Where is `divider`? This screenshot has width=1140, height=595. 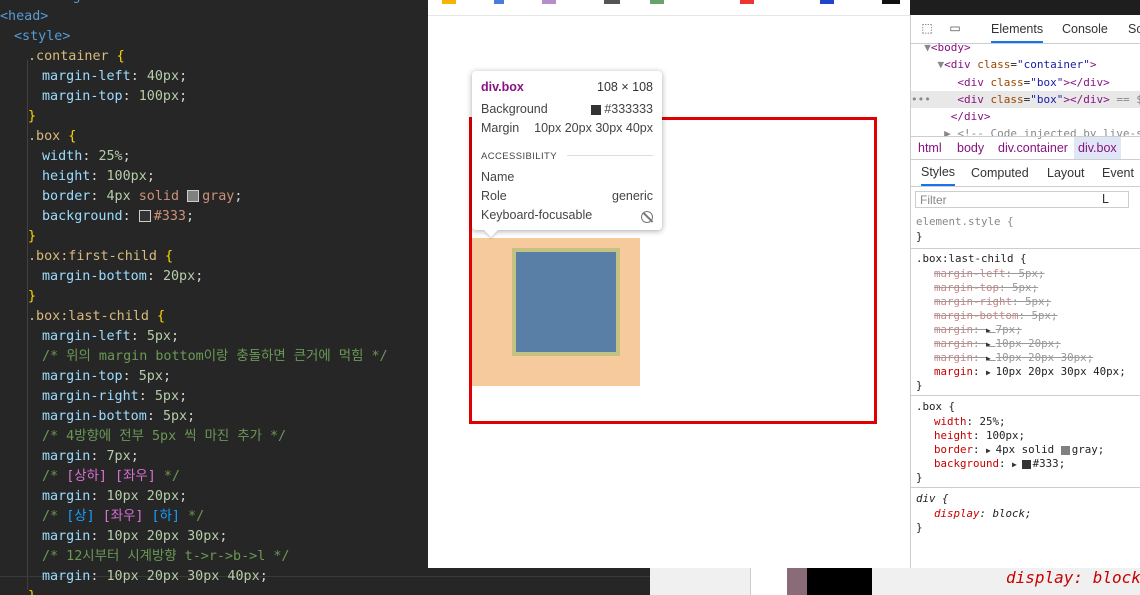
divider is located at coordinates (1025, 487).